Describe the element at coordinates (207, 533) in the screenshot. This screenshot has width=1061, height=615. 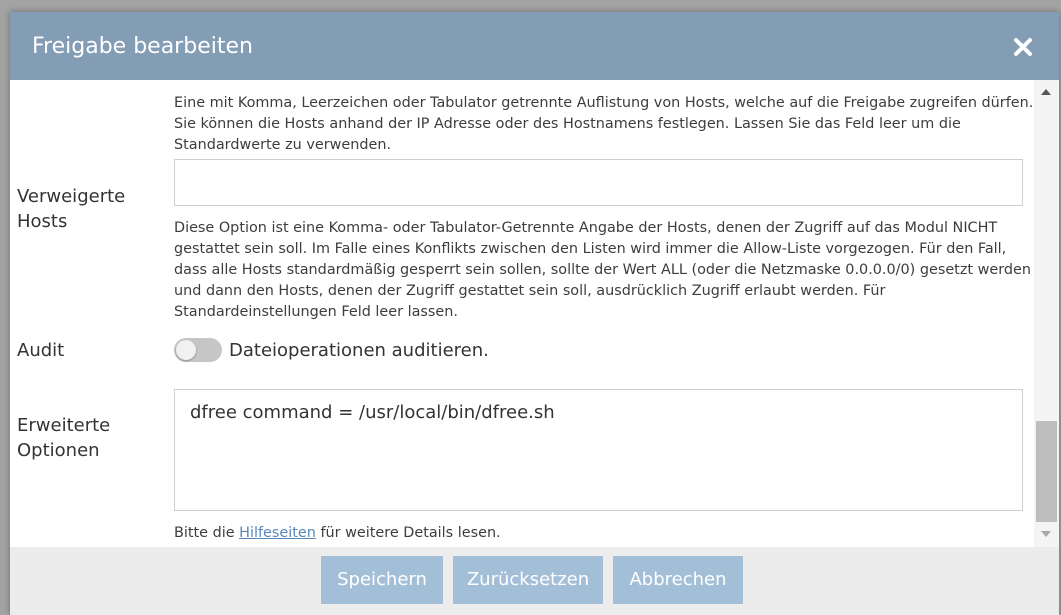
I see `help-prefix: Bitte die` at that location.